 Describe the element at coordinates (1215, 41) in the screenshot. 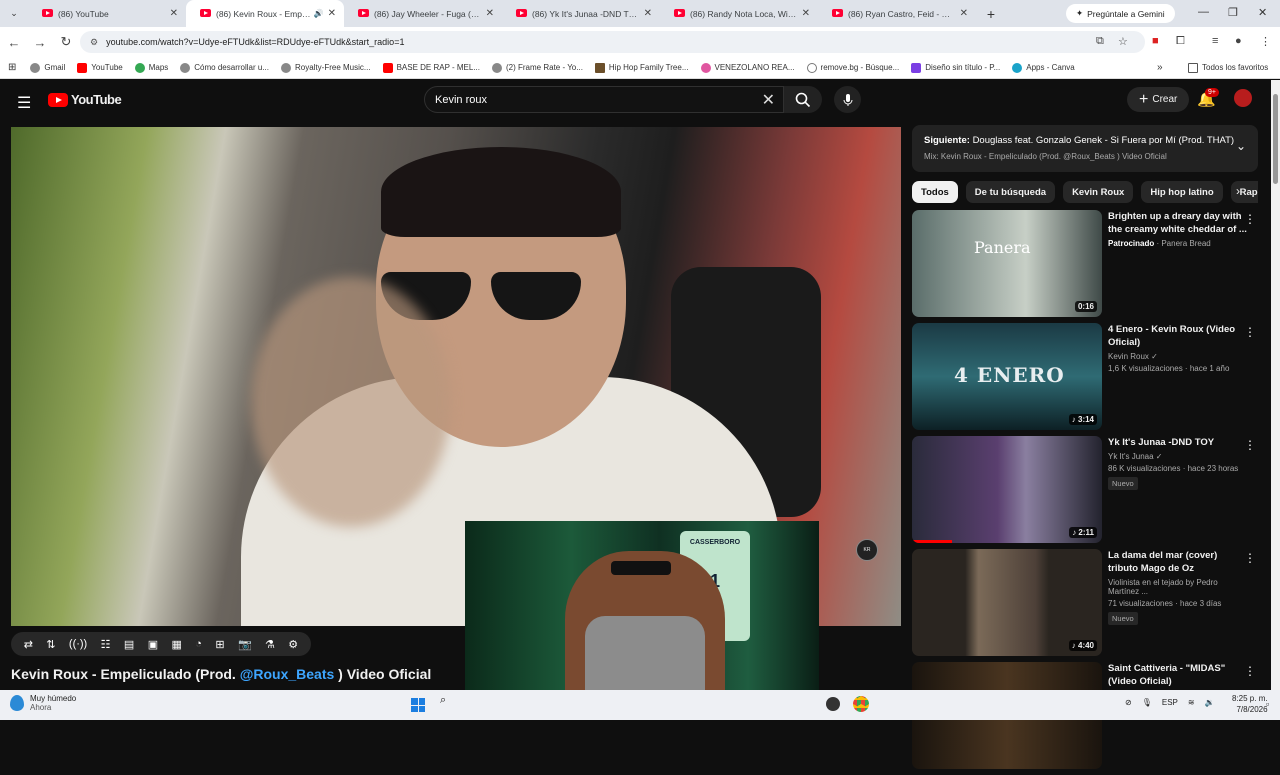

I see `media-control-icon: ≡` at that location.